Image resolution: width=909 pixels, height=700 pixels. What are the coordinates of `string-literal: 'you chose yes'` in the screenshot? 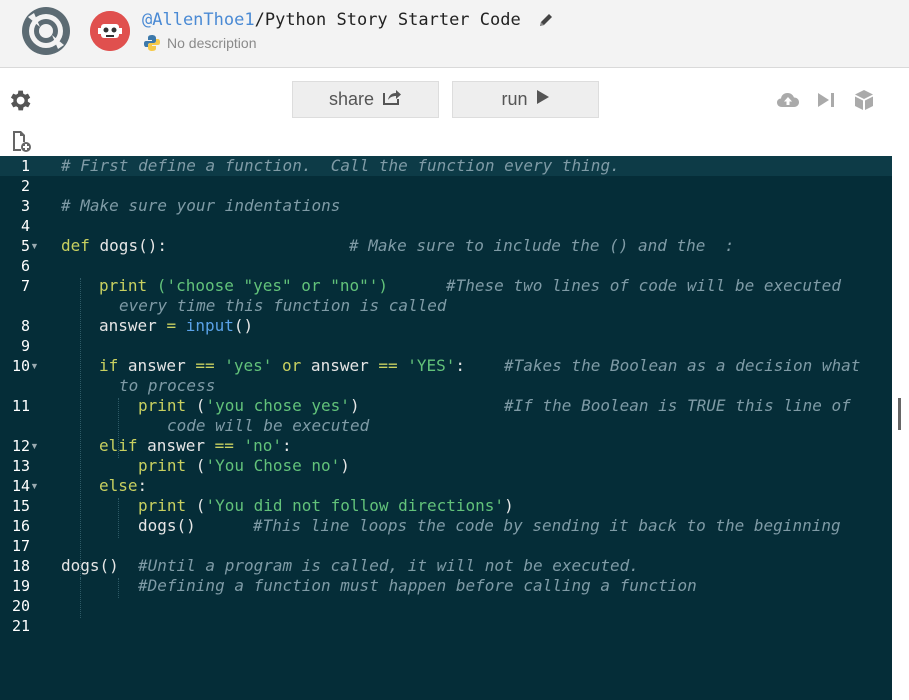 It's located at (277, 405).